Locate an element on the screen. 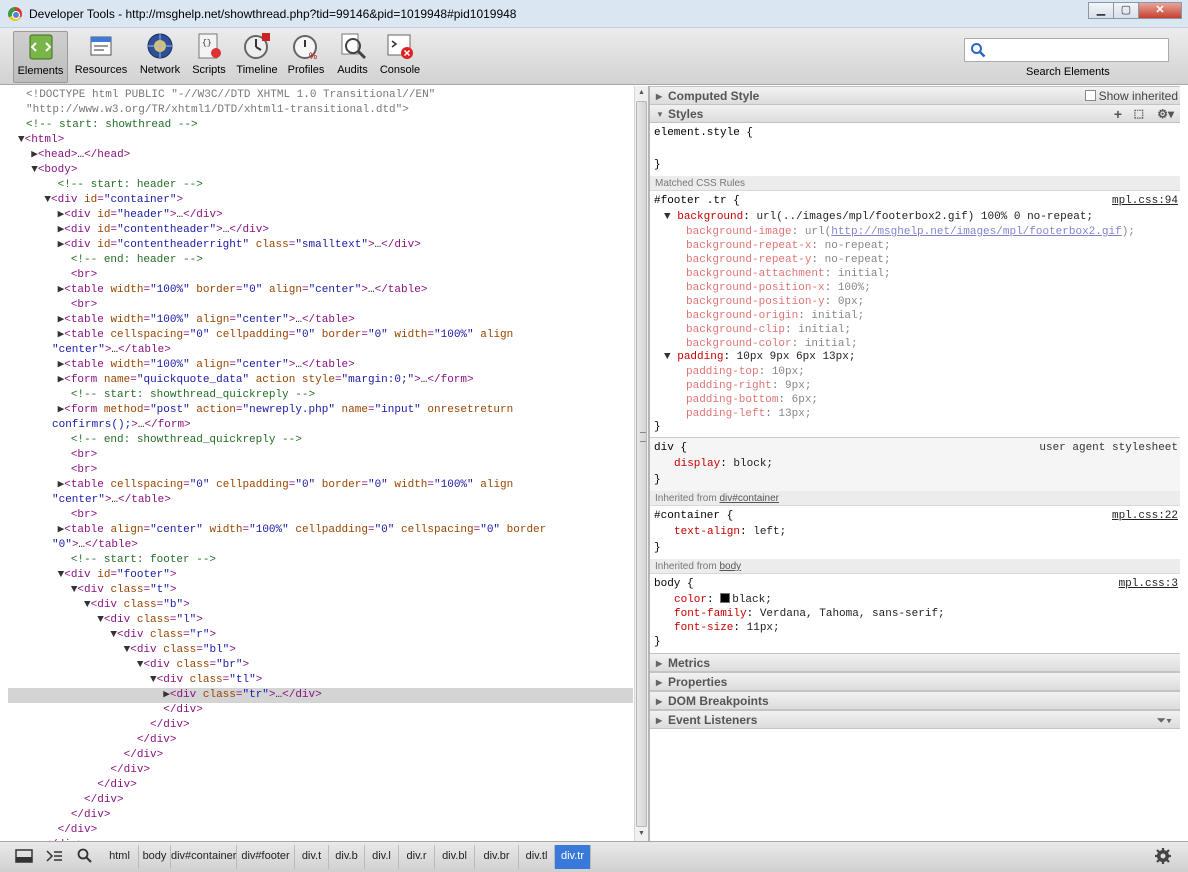  dom-node-line: ▼<html> is located at coordinates (320, 140).